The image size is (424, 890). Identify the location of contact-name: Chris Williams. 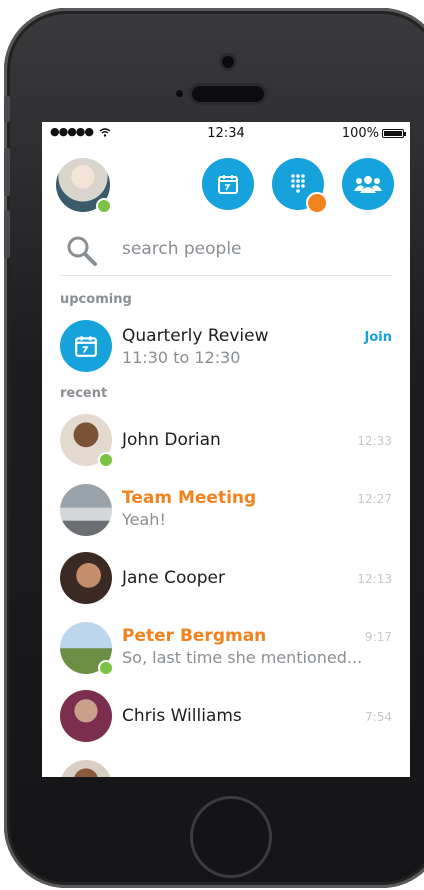
(182, 716).